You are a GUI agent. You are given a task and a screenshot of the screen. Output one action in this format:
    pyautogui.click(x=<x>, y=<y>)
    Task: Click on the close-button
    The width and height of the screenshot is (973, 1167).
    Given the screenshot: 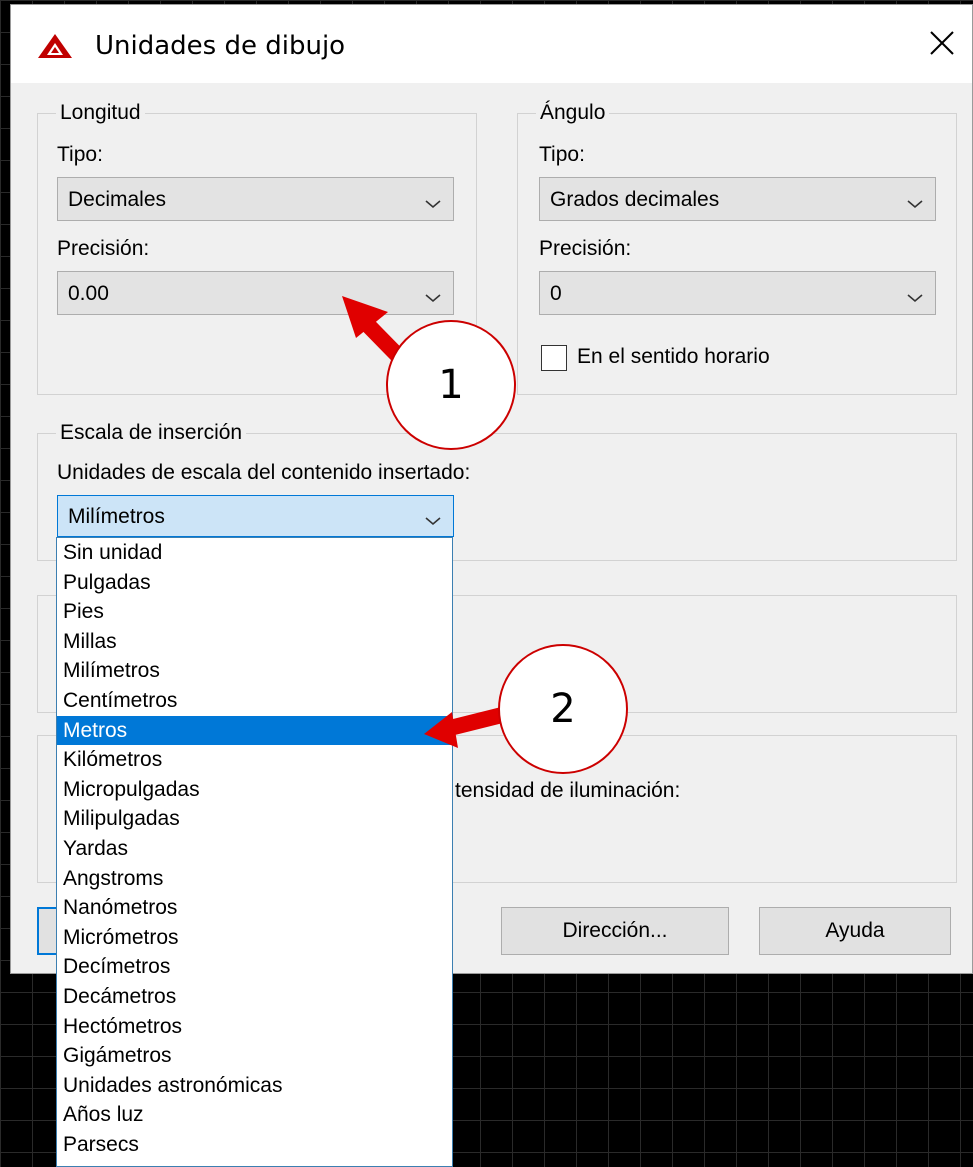 What is the action you would take?
    pyautogui.click(x=942, y=43)
    